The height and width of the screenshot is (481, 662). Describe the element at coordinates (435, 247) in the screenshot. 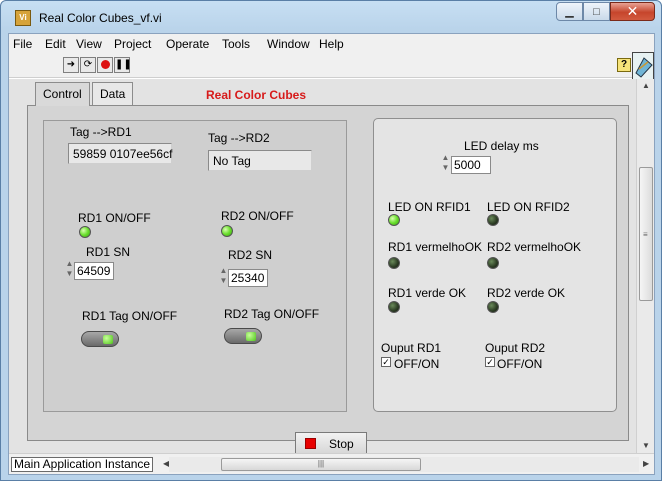

I see `rd1-vermelho-label: RD1 vermelhoOK` at that location.